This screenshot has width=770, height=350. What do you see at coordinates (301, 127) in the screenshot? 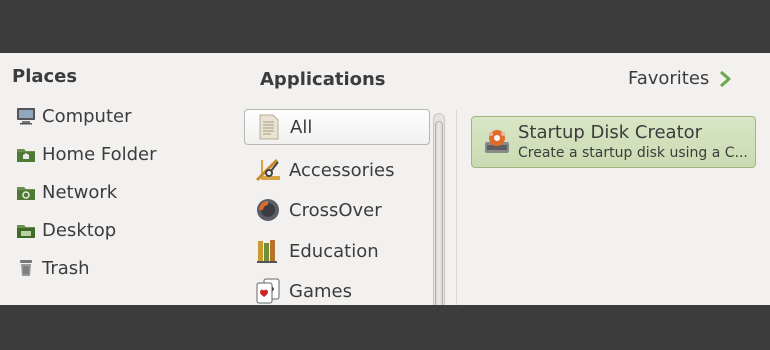
I see `category-label: All` at bounding box center [301, 127].